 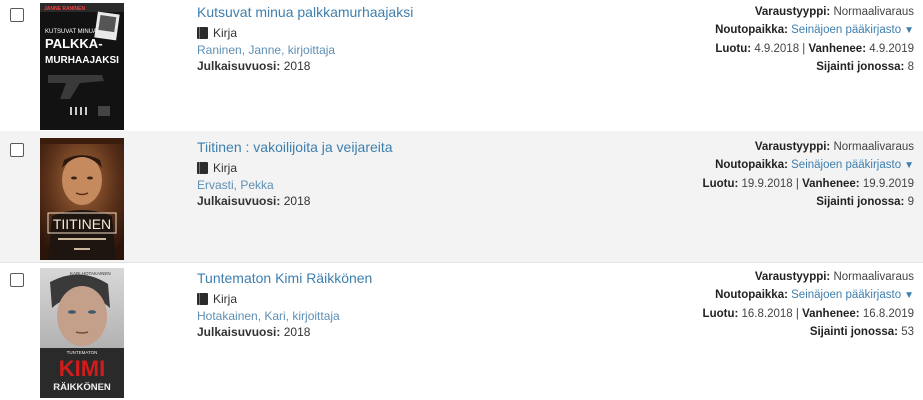 I want to click on queue-value: 53, so click(x=907, y=332).